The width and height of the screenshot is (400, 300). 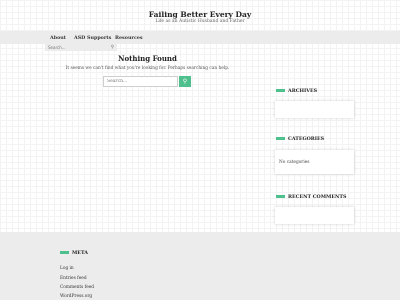 I want to click on site-tagline: Life as an Autistic Husband and Father, so click(x=200, y=21).